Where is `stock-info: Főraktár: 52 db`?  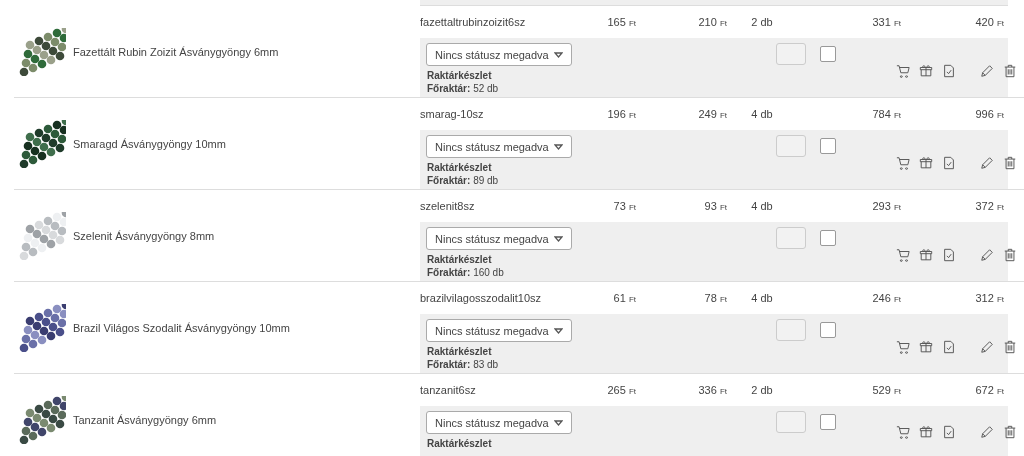 stock-info: Főraktár: 52 db is located at coordinates (463, 88).